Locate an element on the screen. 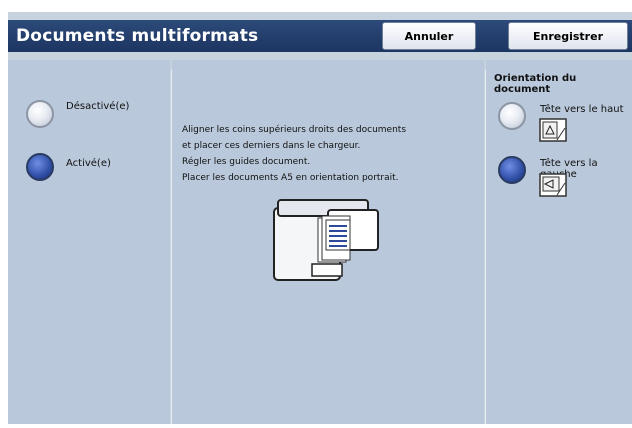 This screenshot has height=428, width=632. cancel-button: Annuler is located at coordinates (429, 36).